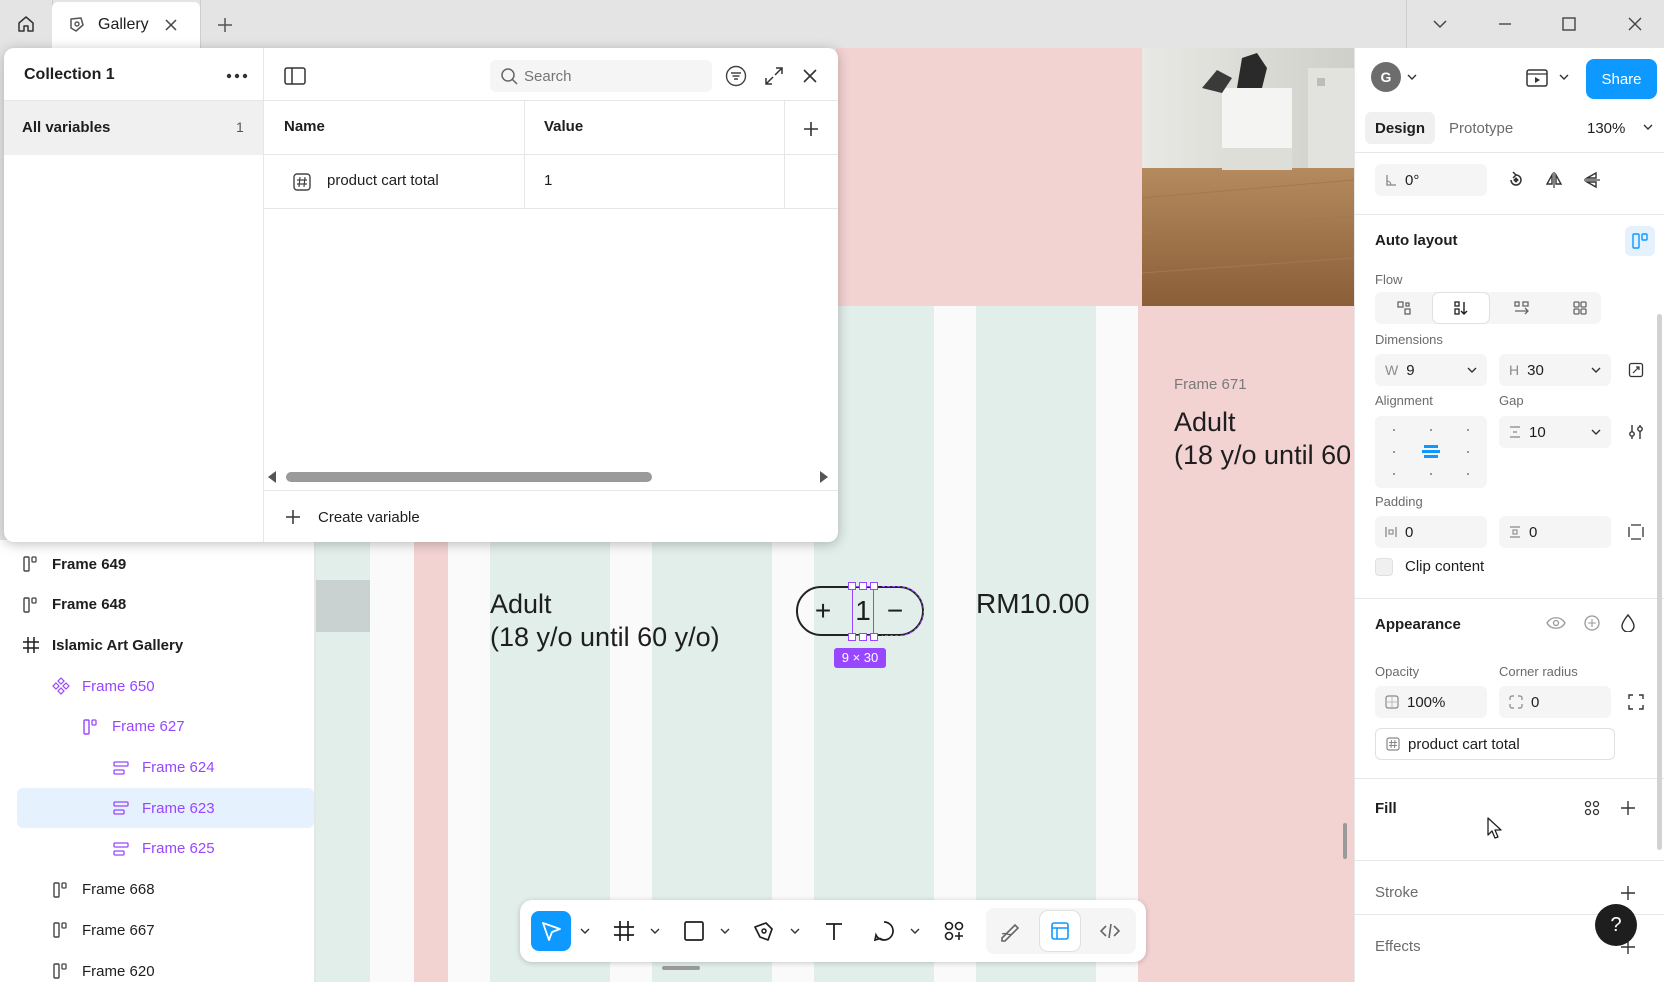  What do you see at coordinates (764, 931) in the screenshot?
I see `pen-tool-button` at bounding box center [764, 931].